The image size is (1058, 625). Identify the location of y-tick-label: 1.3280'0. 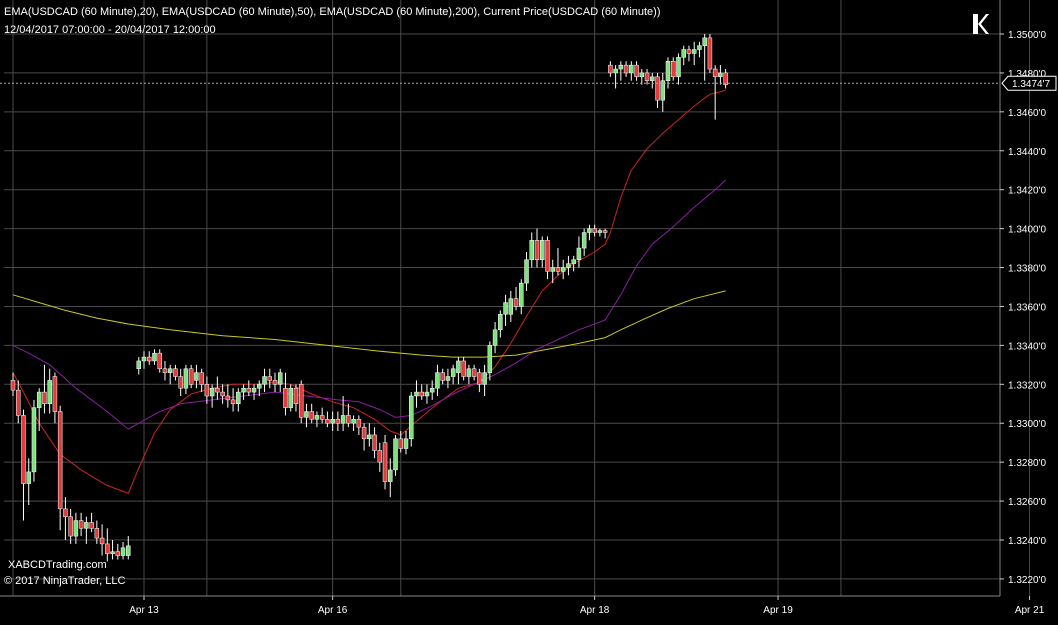
(1027, 463).